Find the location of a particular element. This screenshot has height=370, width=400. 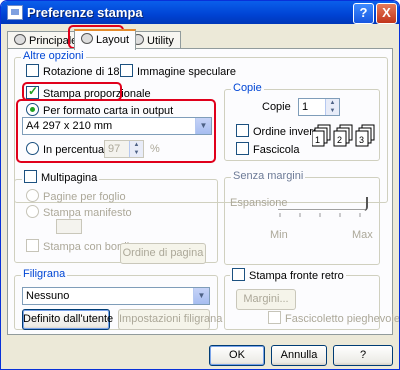

borderless-legend: Senza margini is located at coordinates (268, 176).